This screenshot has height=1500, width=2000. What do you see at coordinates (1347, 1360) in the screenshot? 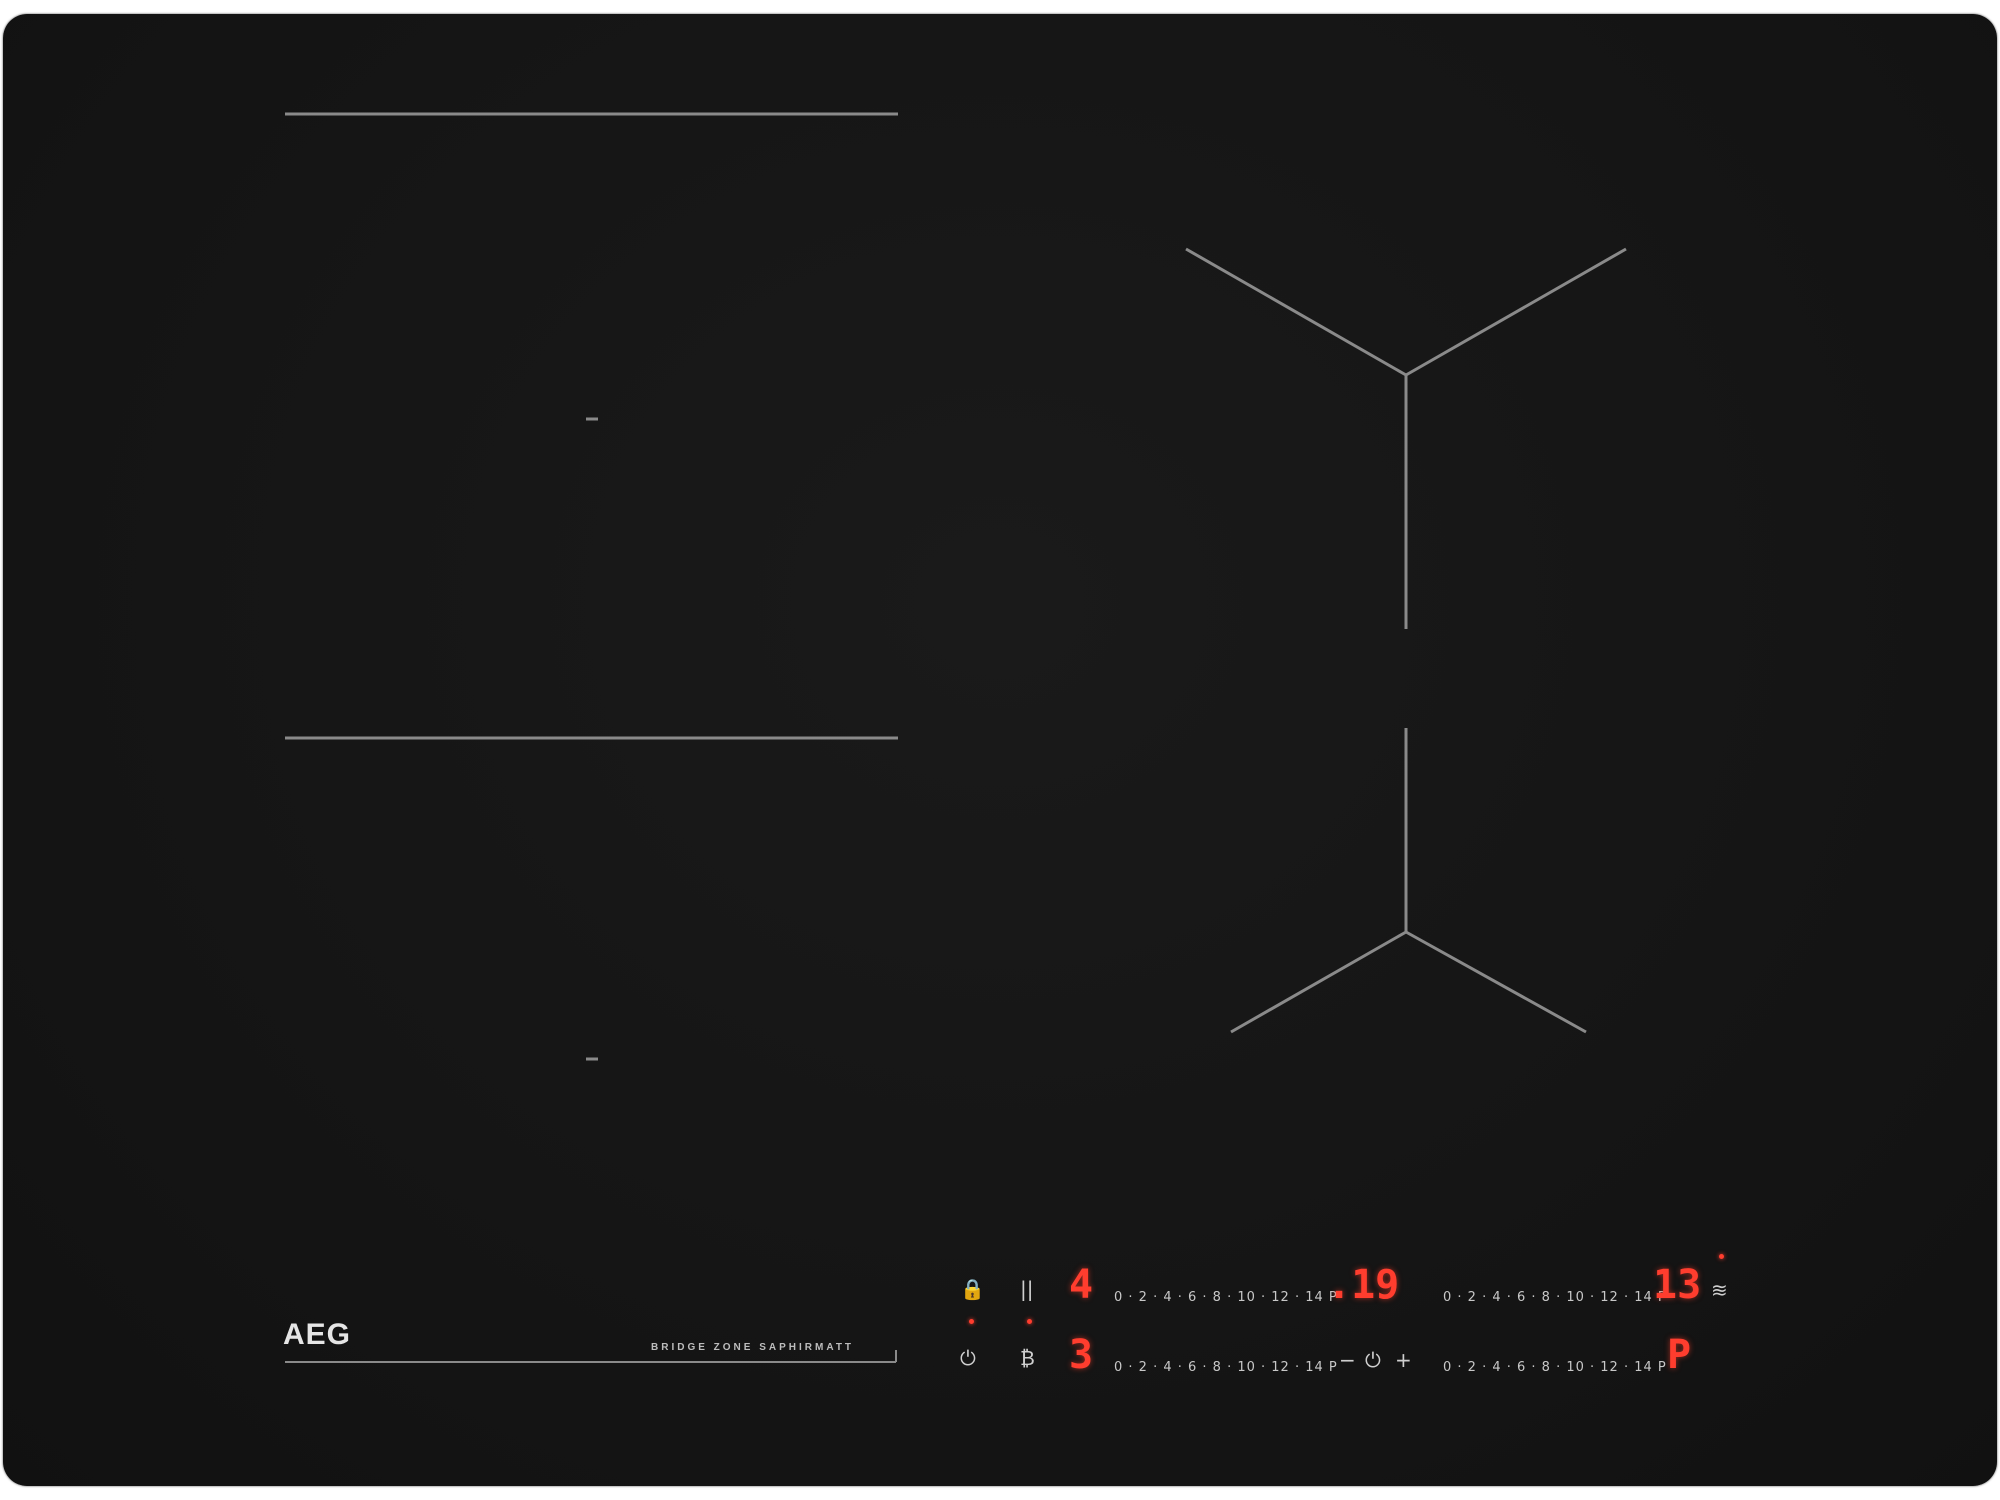
I see `timer-minus-button: −` at bounding box center [1347, 1360].